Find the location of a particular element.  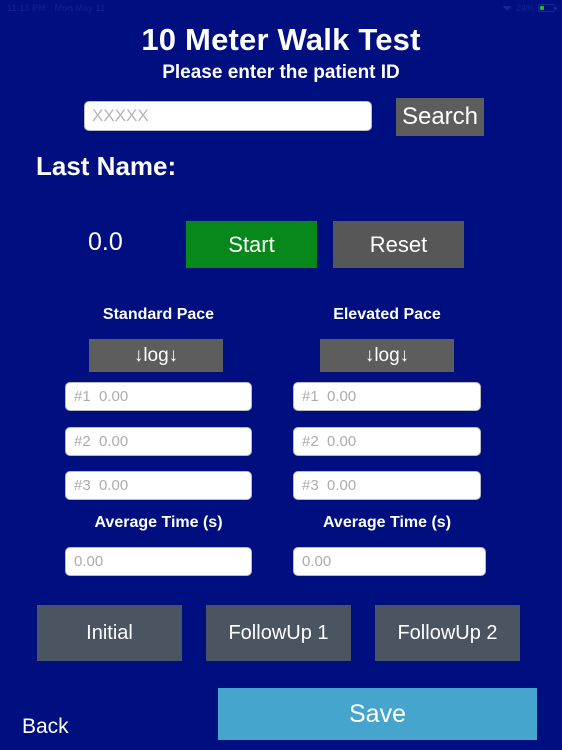

battery-icon is located at coordinates (547, 7).